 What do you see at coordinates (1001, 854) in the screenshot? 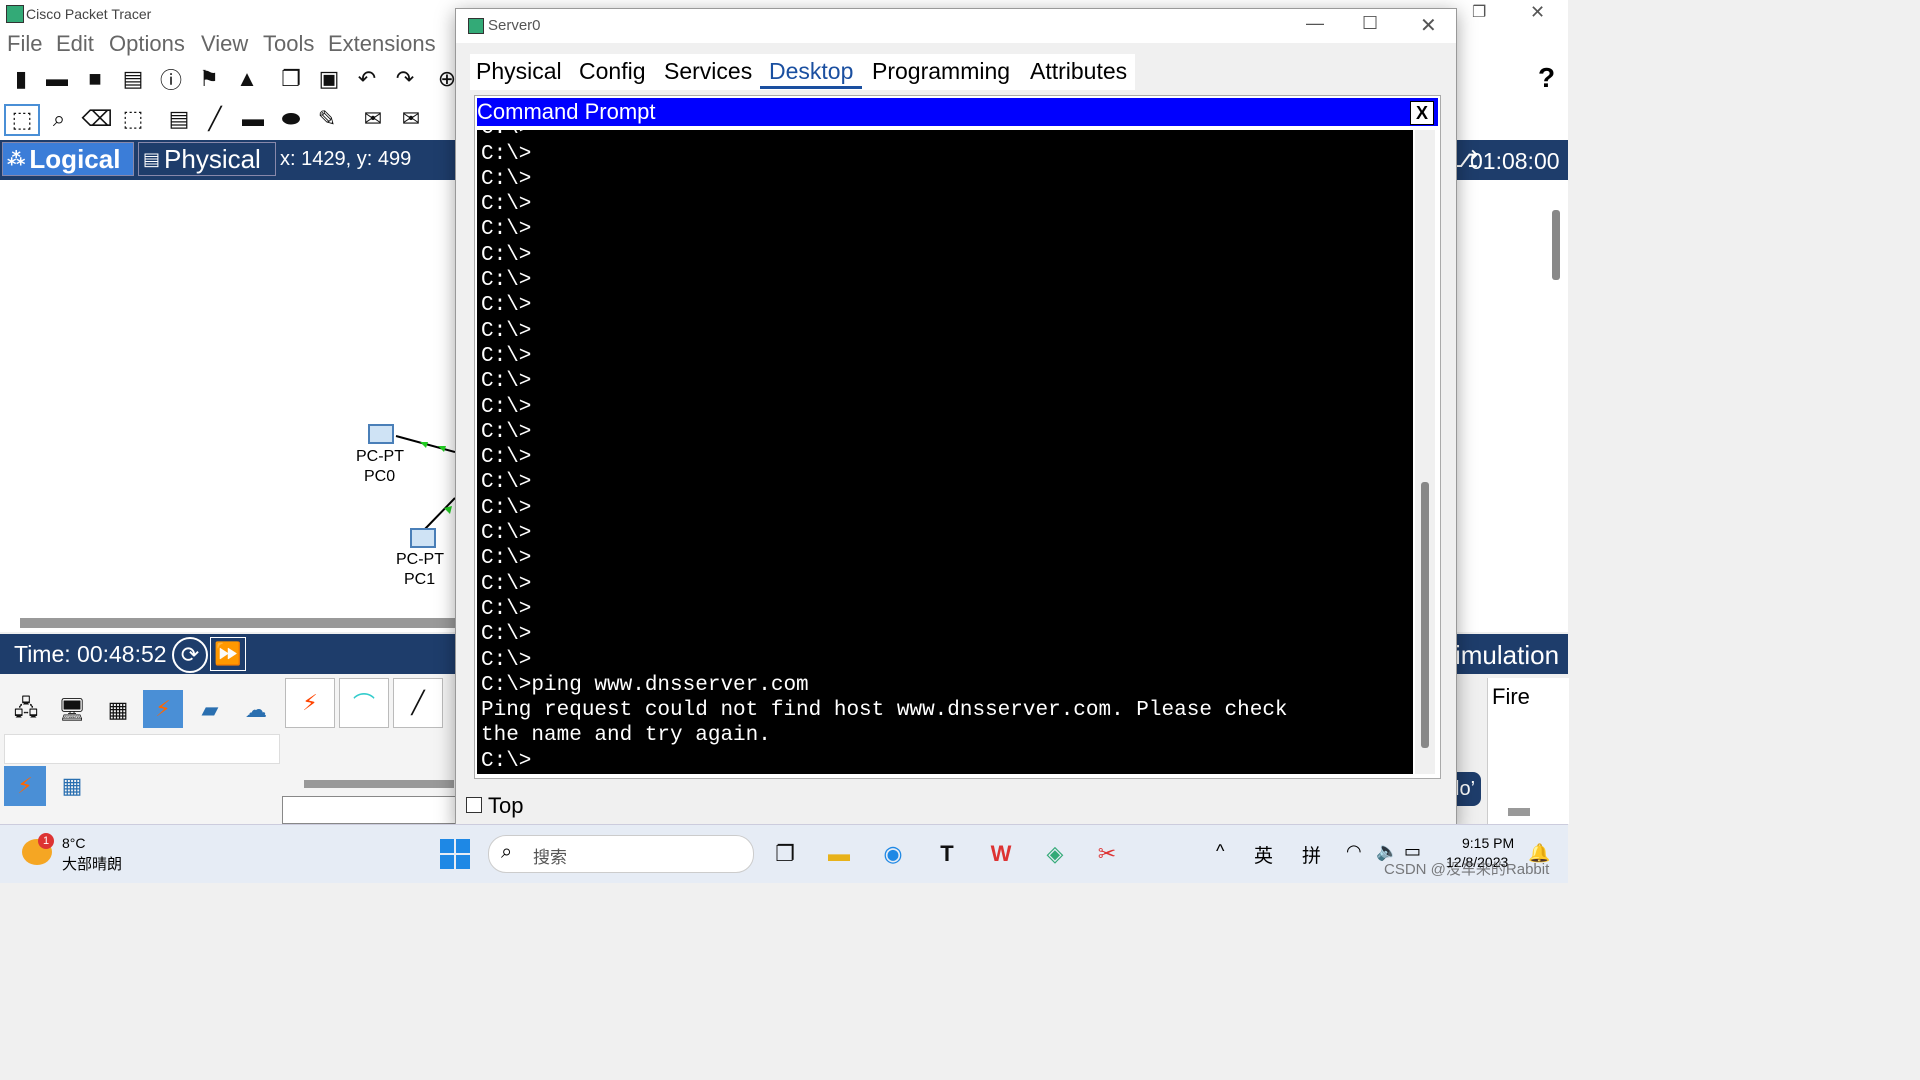
I see `wps-icon: W` at bounding box center [1001, 854].